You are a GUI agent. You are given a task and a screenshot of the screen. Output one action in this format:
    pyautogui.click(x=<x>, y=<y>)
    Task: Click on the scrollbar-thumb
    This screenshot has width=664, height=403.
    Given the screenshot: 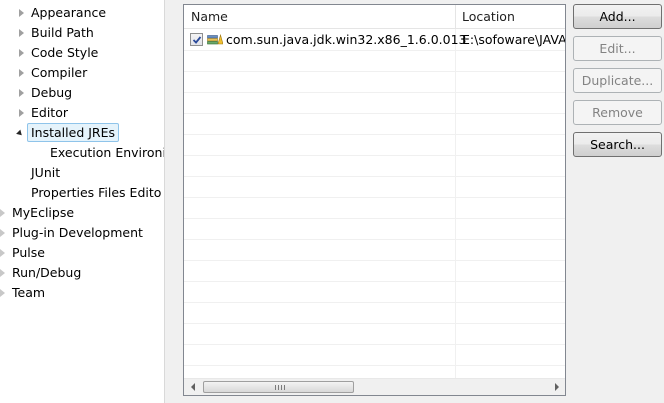 What is the action you would take?
    pyautogui.click(x=278, y=387)
    